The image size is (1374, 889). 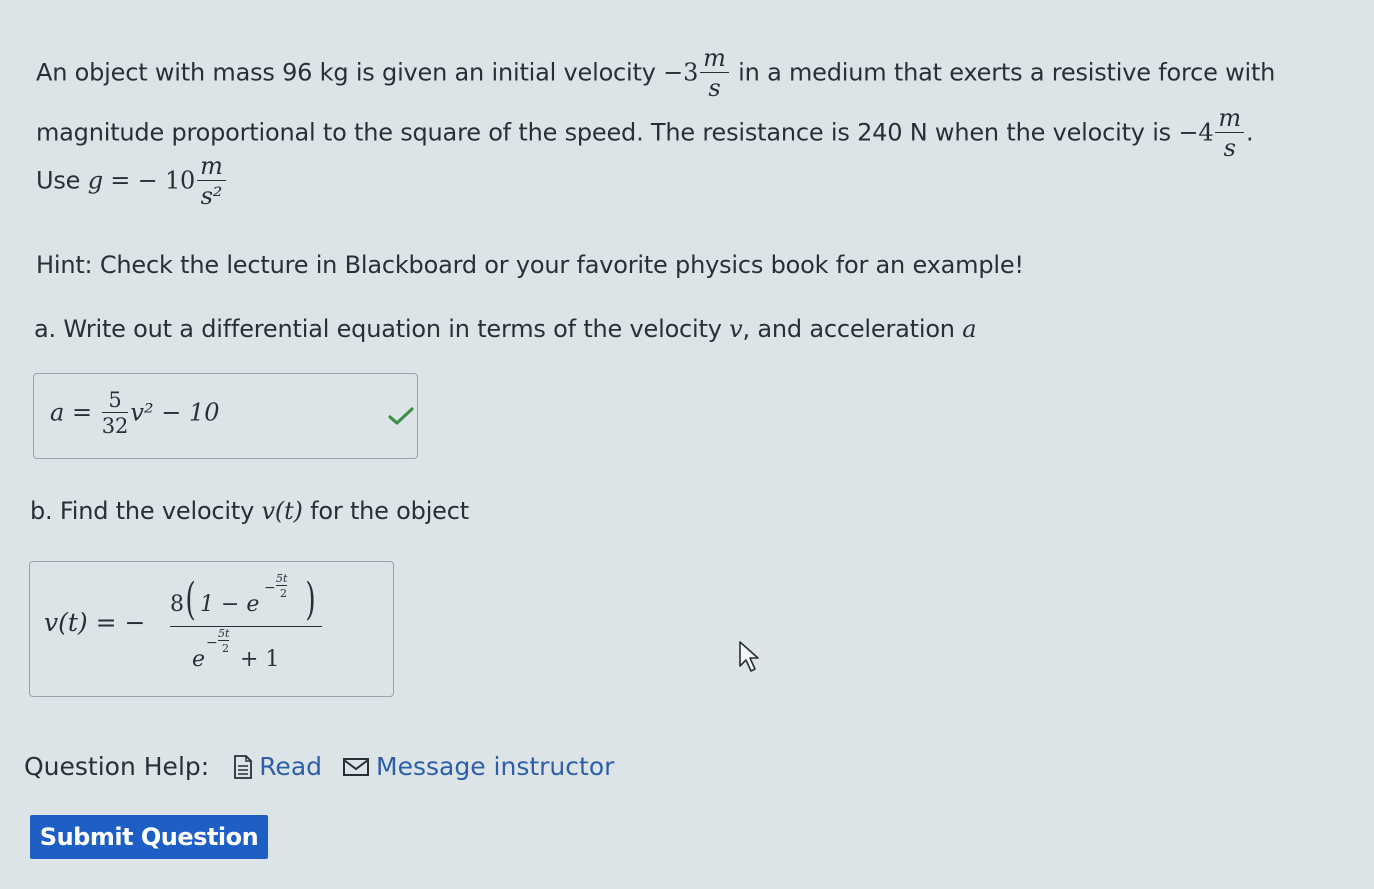 What do you see at coordinates (969, 329) in the screenshot?
I see `var-a: a` at bounding box center [969, 329].